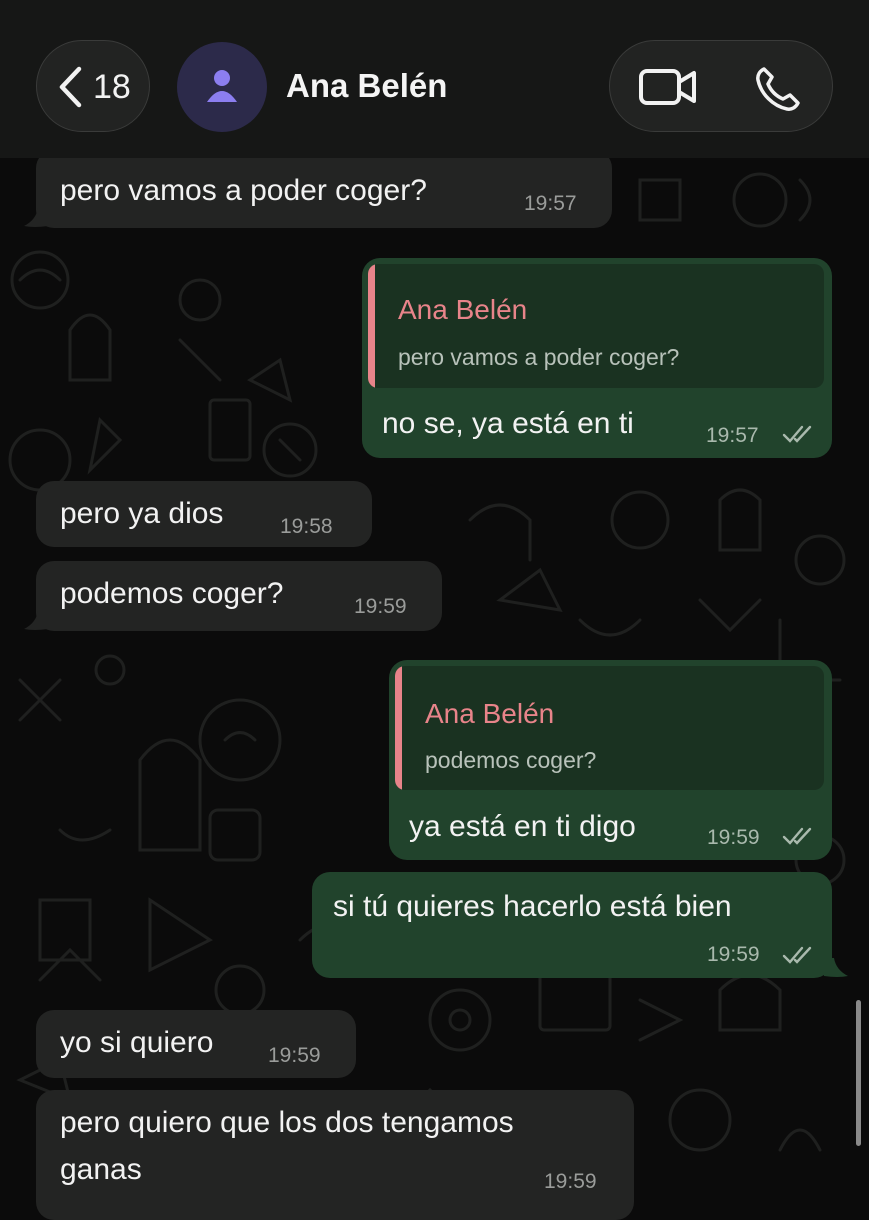 The width and height of the screenshot is (869, 1220). Describe the element at coordinates (142, 513) in the screenshot. I see `message-text: pero ya dios` at that location.